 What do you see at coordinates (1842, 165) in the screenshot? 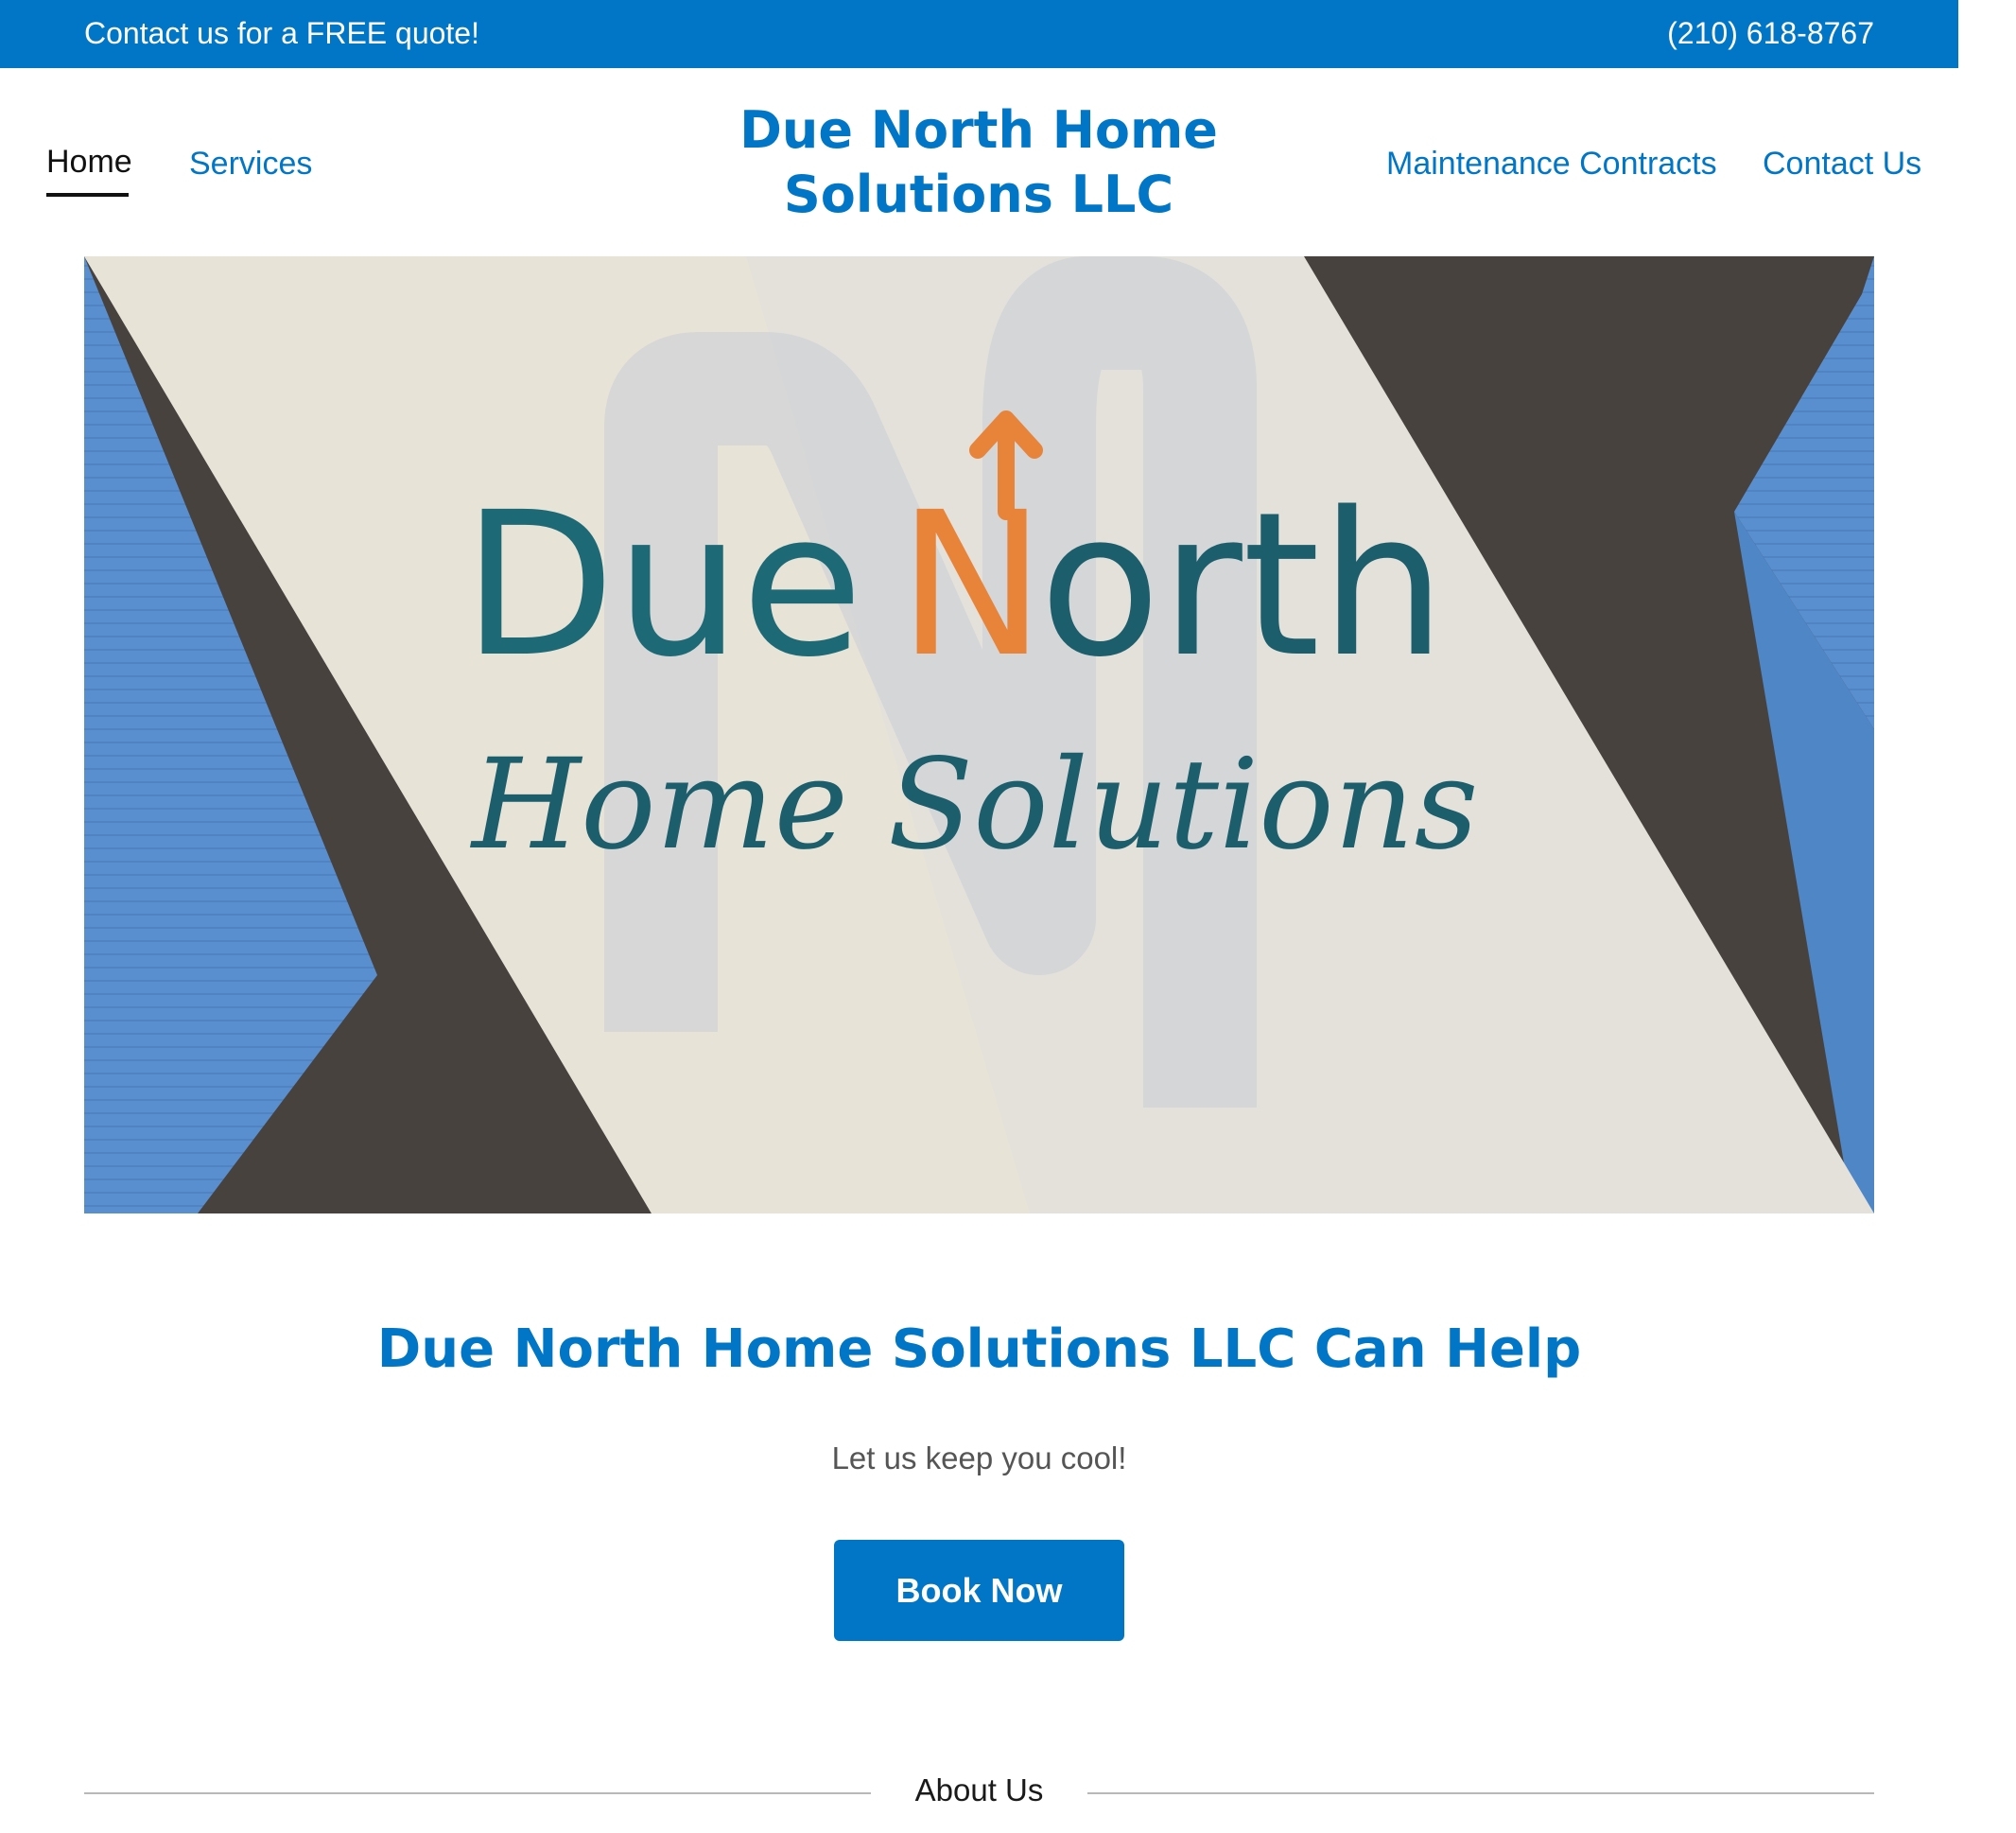
I see `nav-contact-us: Contact Us` at bounding box center [1842, 165].